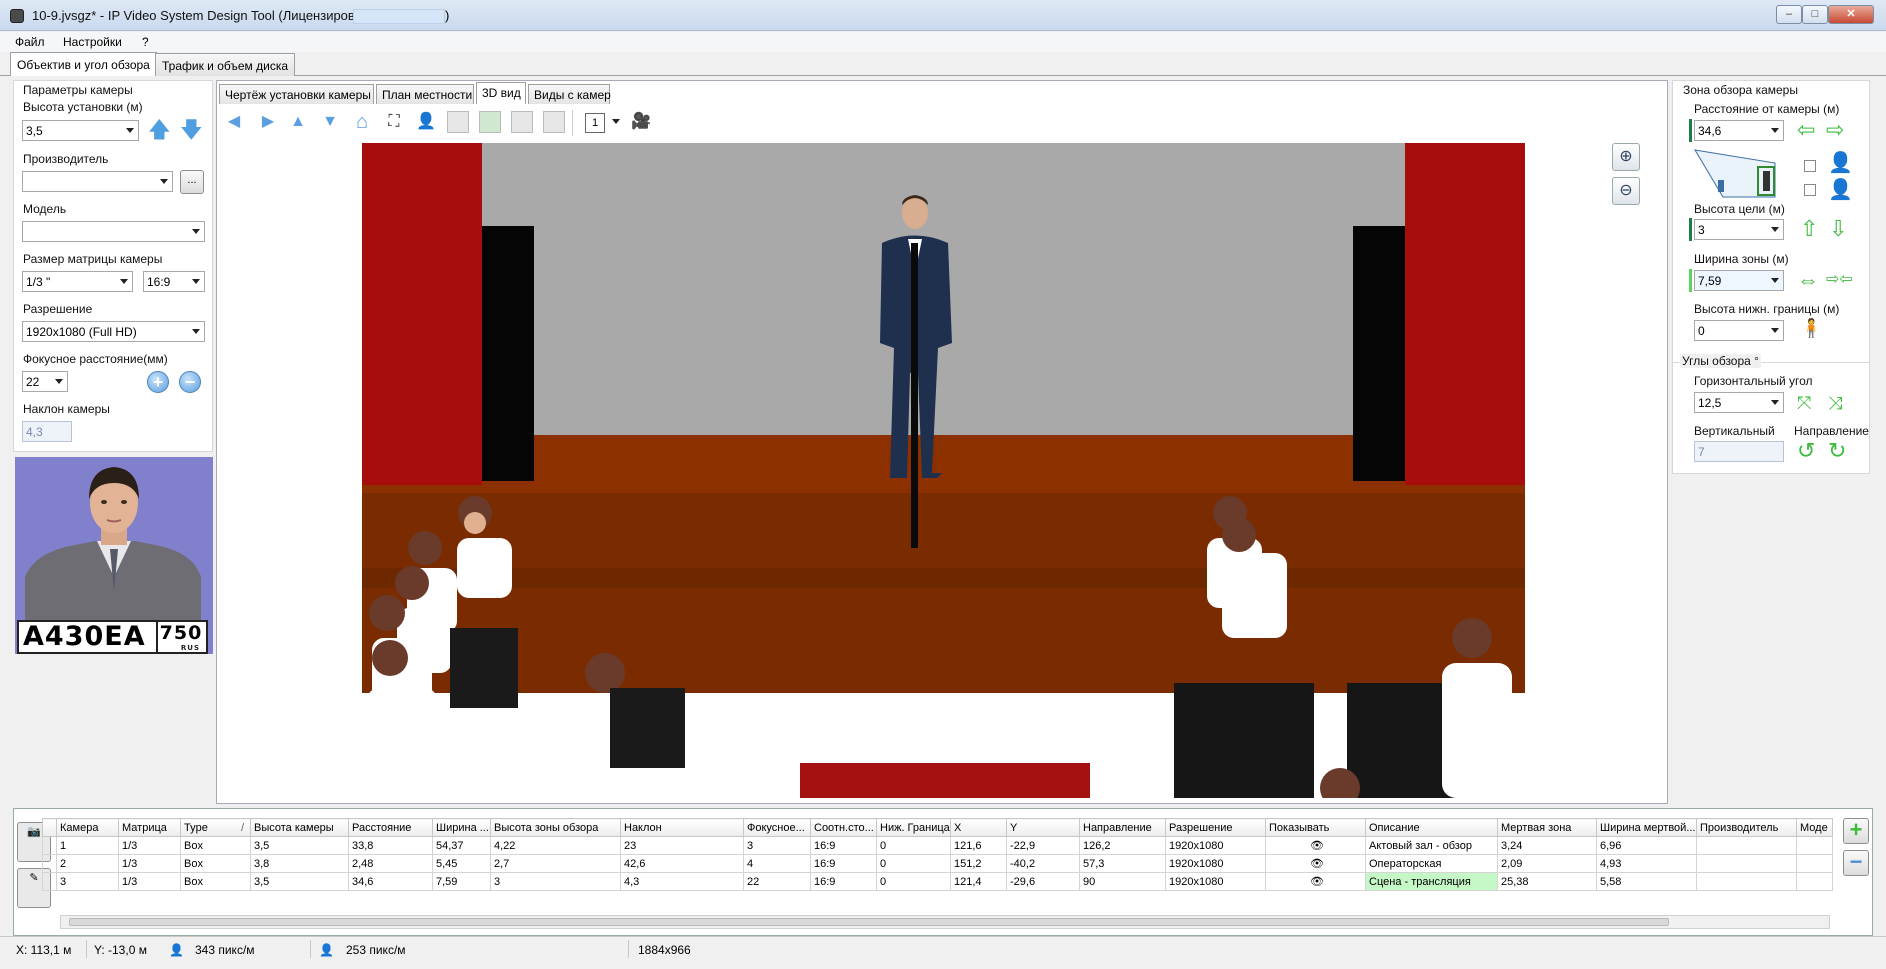 The height and width of the screenshot is (969, 1886). Describe the element at coordinates (362, 122) in the screenshot. I see `home-view-icon: ⌂` at that location.